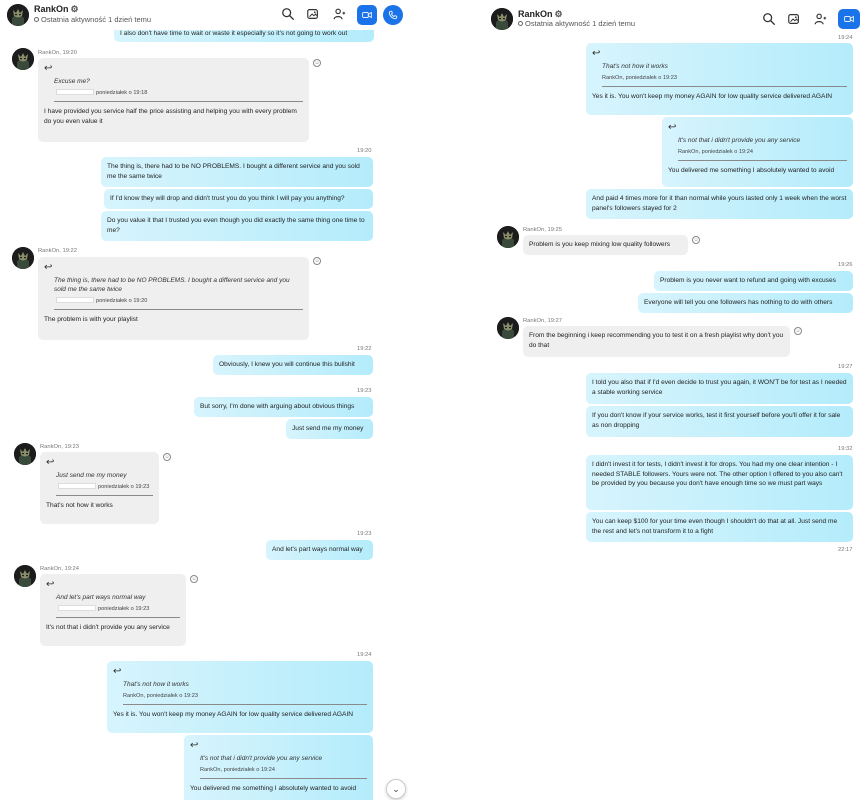 The image size is (864, 800). I want to click on contact-name-row: RankOn ⚙, so click(56, 9).